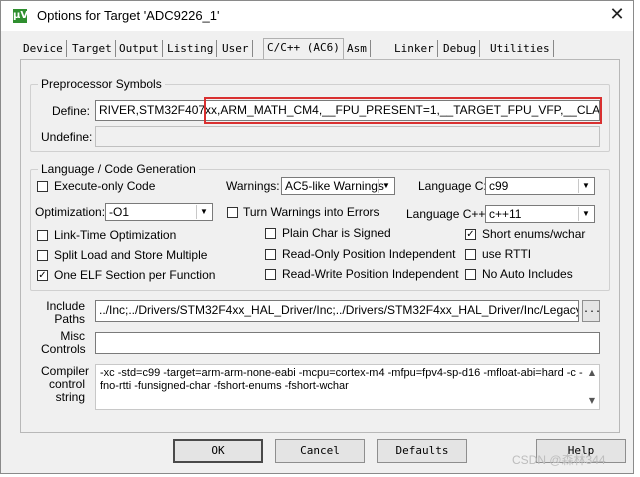 This screenshot has width=640, height=477. What do you see at coordinates (540, 186) in the screenshot?
I see `language-c-combo: c99 ▼` at bounding box center [540, 186].